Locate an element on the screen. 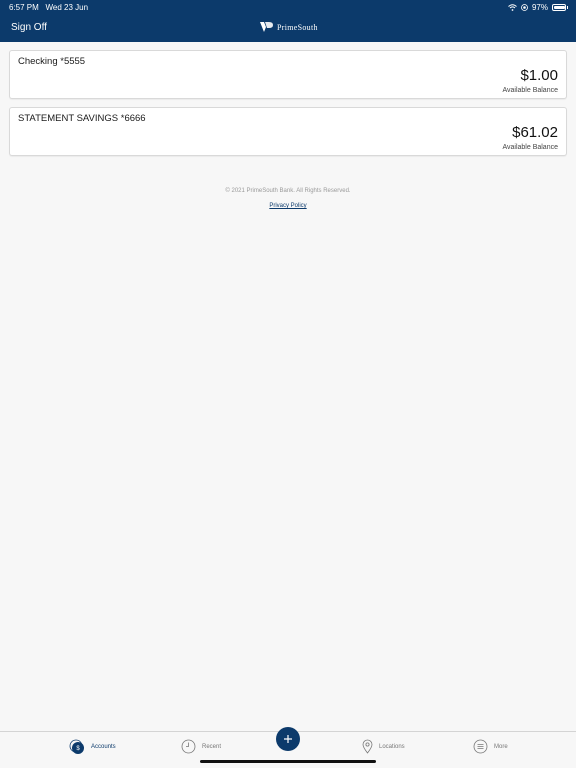  tab-locations: Locations is located at coordinates (383, 746).